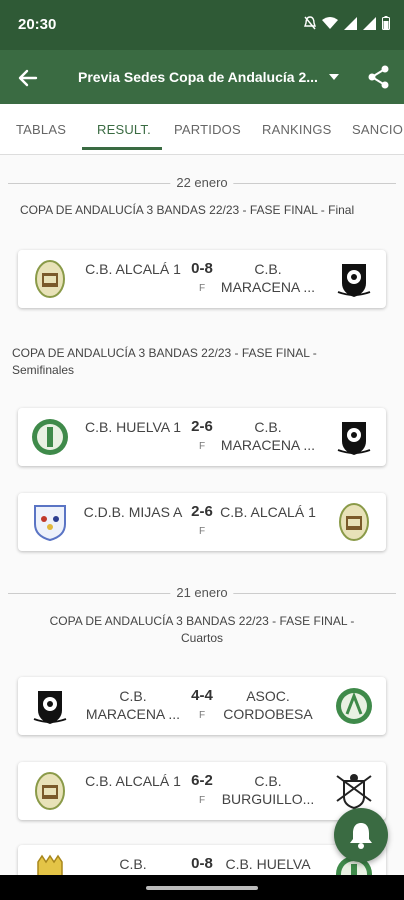  Describe the element at coordinates (330, 22) in the screenshot. I see `wifi-icon` at that location.